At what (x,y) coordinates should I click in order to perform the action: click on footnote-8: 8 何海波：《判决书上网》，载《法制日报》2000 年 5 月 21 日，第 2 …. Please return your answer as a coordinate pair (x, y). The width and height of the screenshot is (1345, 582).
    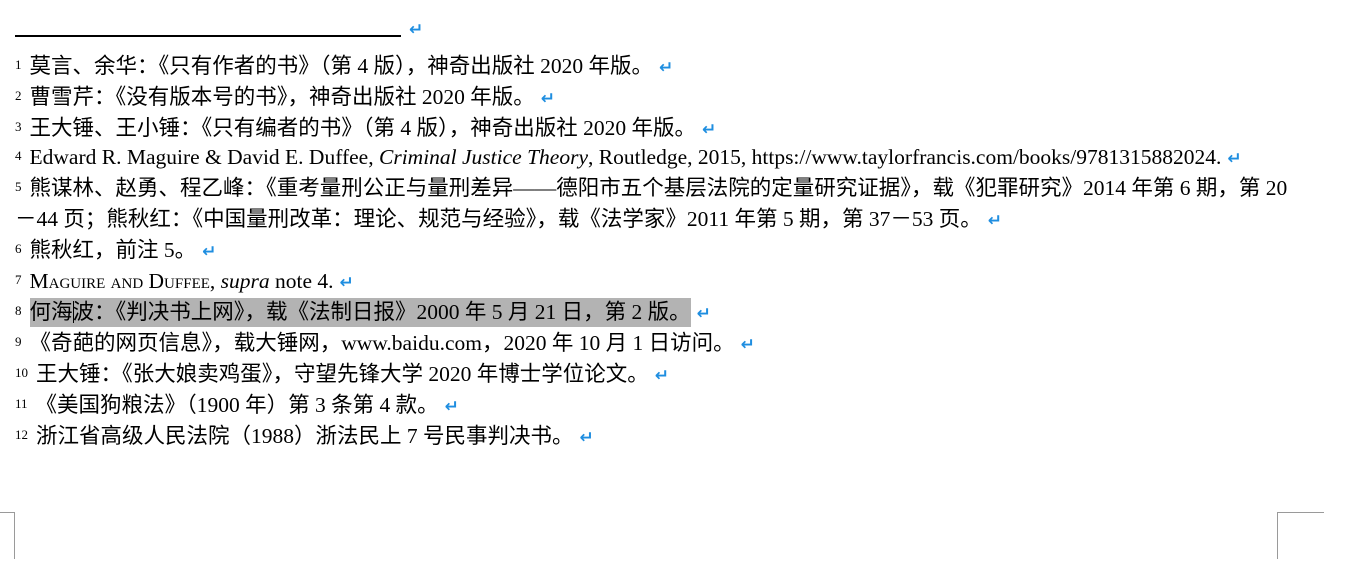
    Looking at the image, I should click on (660, 312).